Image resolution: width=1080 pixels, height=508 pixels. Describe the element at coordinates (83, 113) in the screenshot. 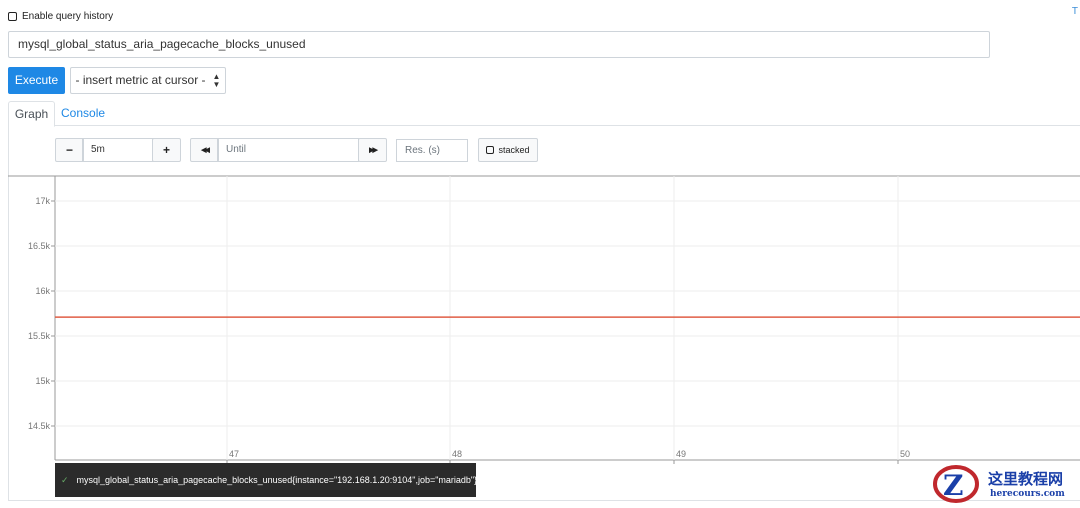

I see `tab-console: Console` at that location.